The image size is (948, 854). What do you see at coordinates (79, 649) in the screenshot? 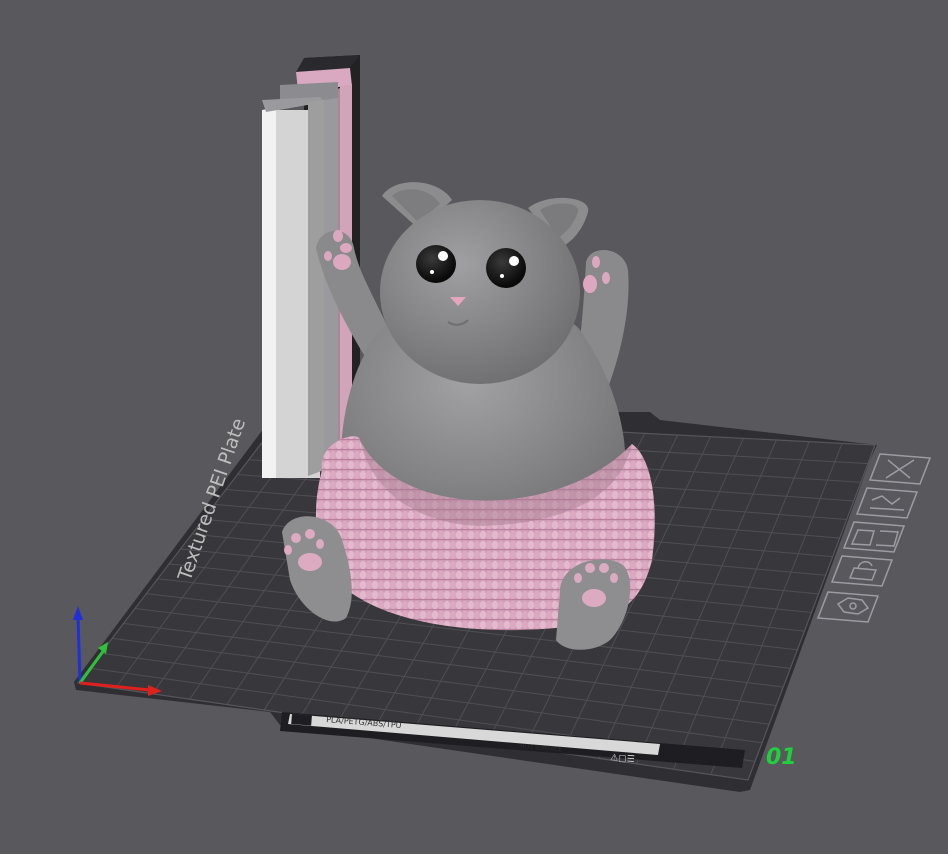
I see `z-axis` at bounding box center [79, 649].